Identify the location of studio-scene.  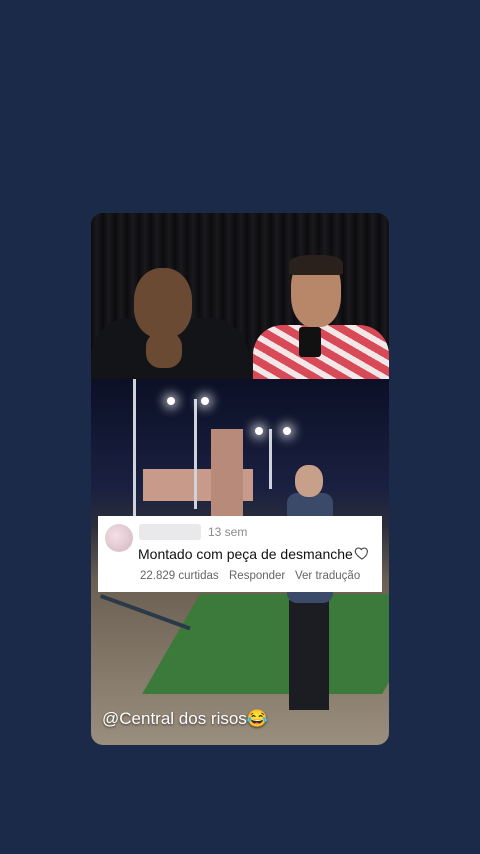
(240, 296).